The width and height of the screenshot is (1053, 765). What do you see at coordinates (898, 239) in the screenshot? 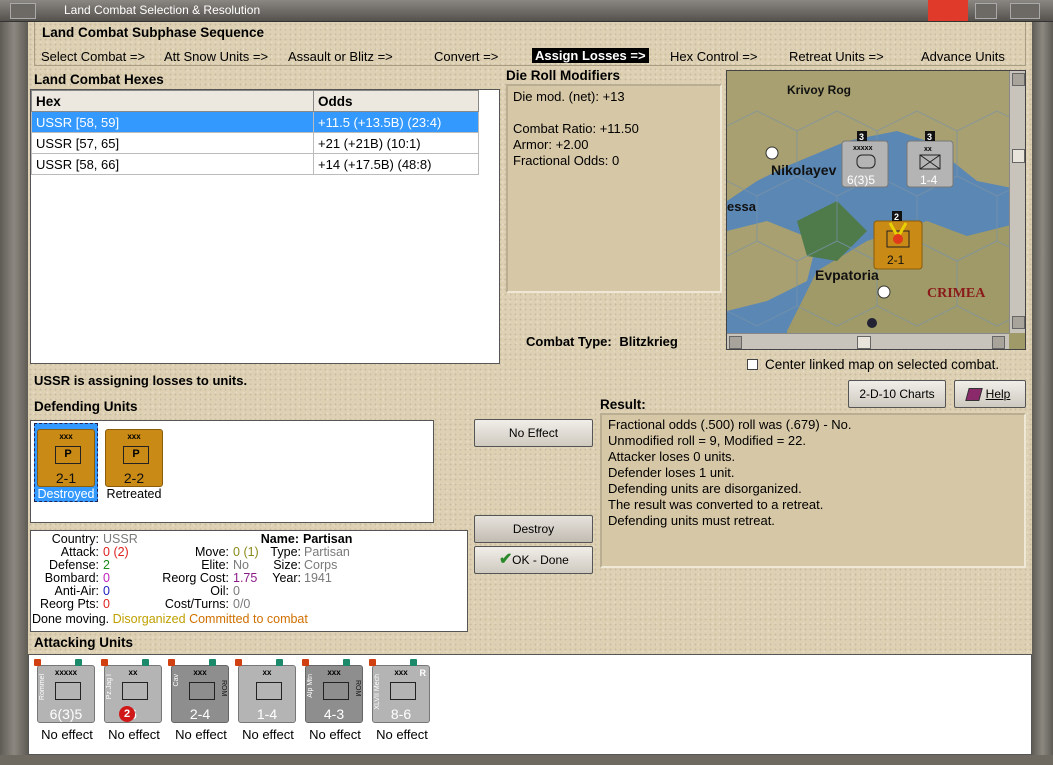
I see `explosion-icon` at bounding box center [898, 239].